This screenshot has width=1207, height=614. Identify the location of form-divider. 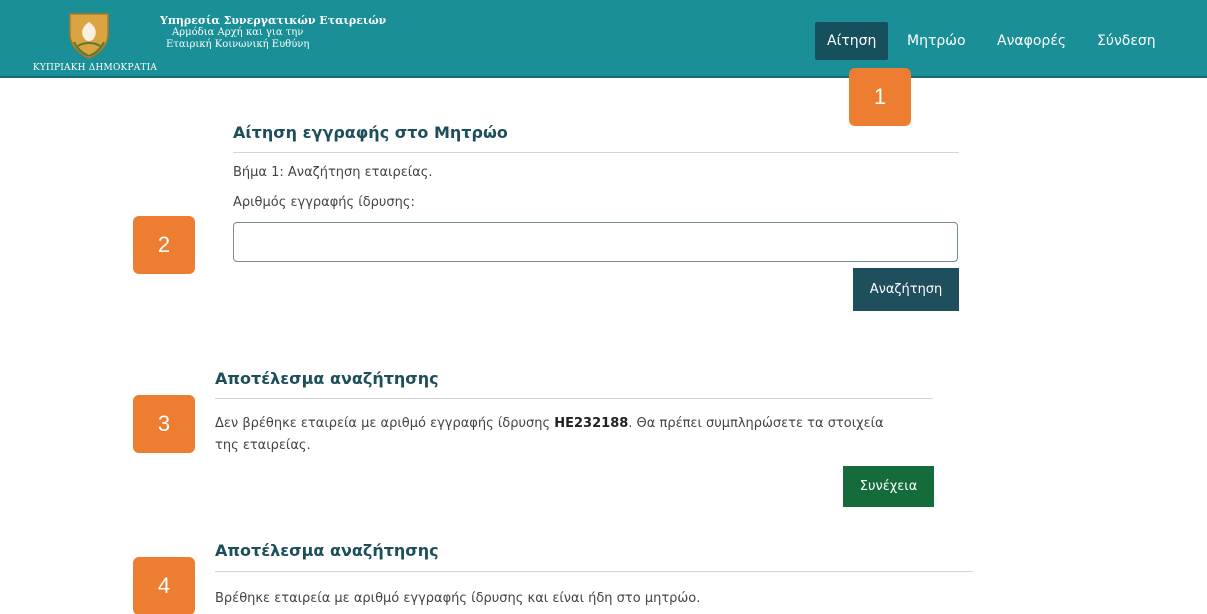
(596, 152).